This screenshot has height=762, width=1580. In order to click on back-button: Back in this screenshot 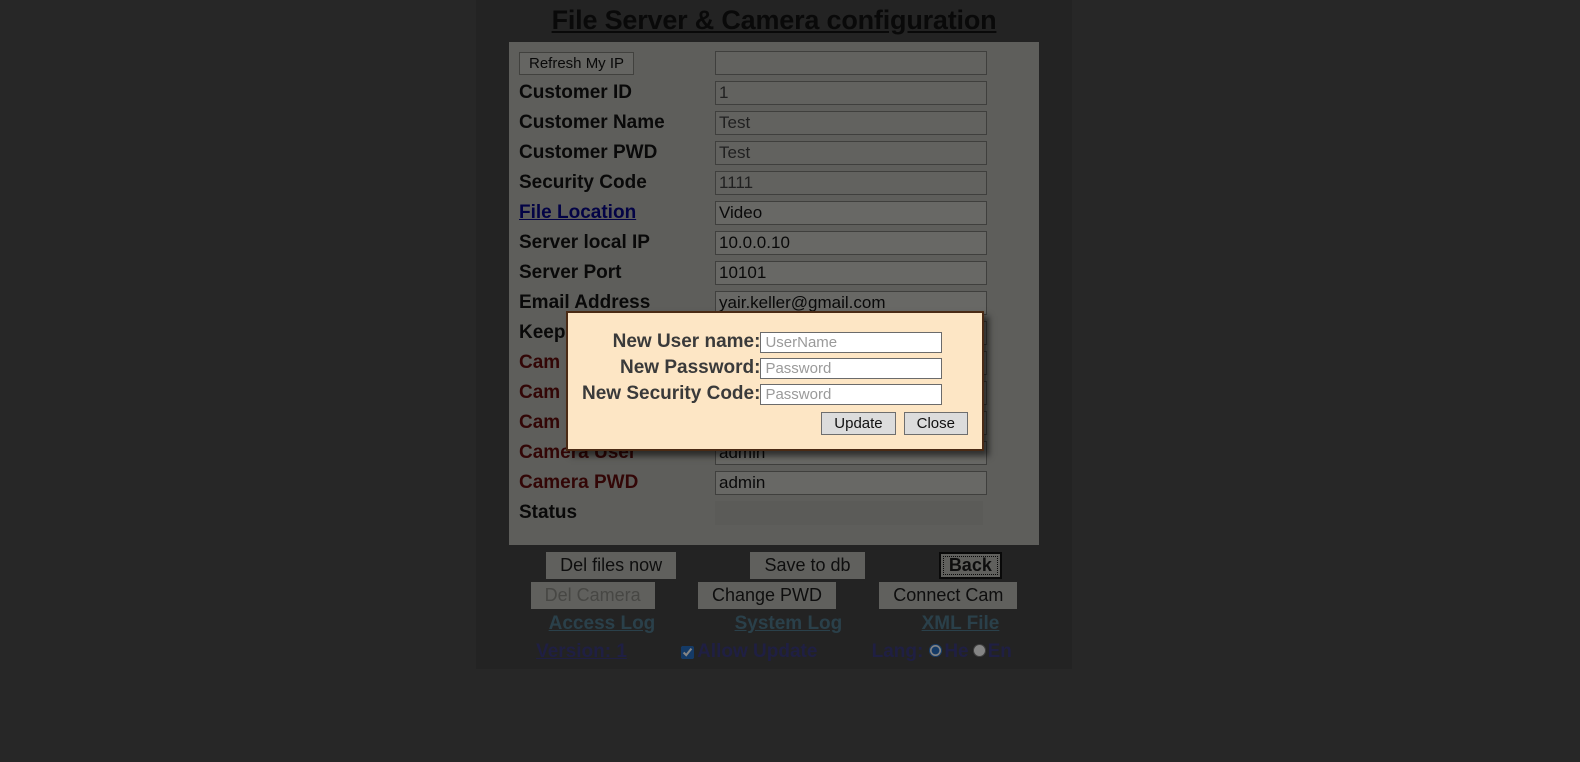, I will do `click(970, 565)`.